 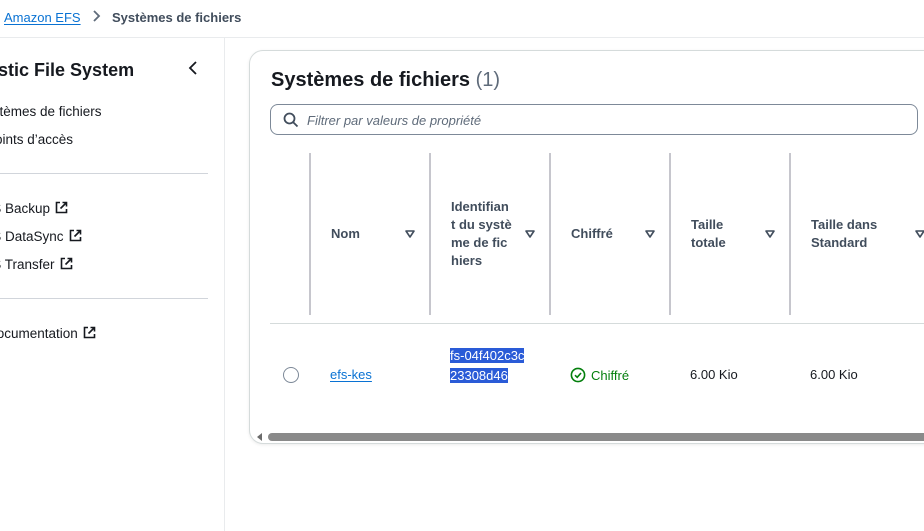 What do you see at coordinates (291, 375) in the screenshot?
I see `row-select-radio` at bounding box center [291, 375].